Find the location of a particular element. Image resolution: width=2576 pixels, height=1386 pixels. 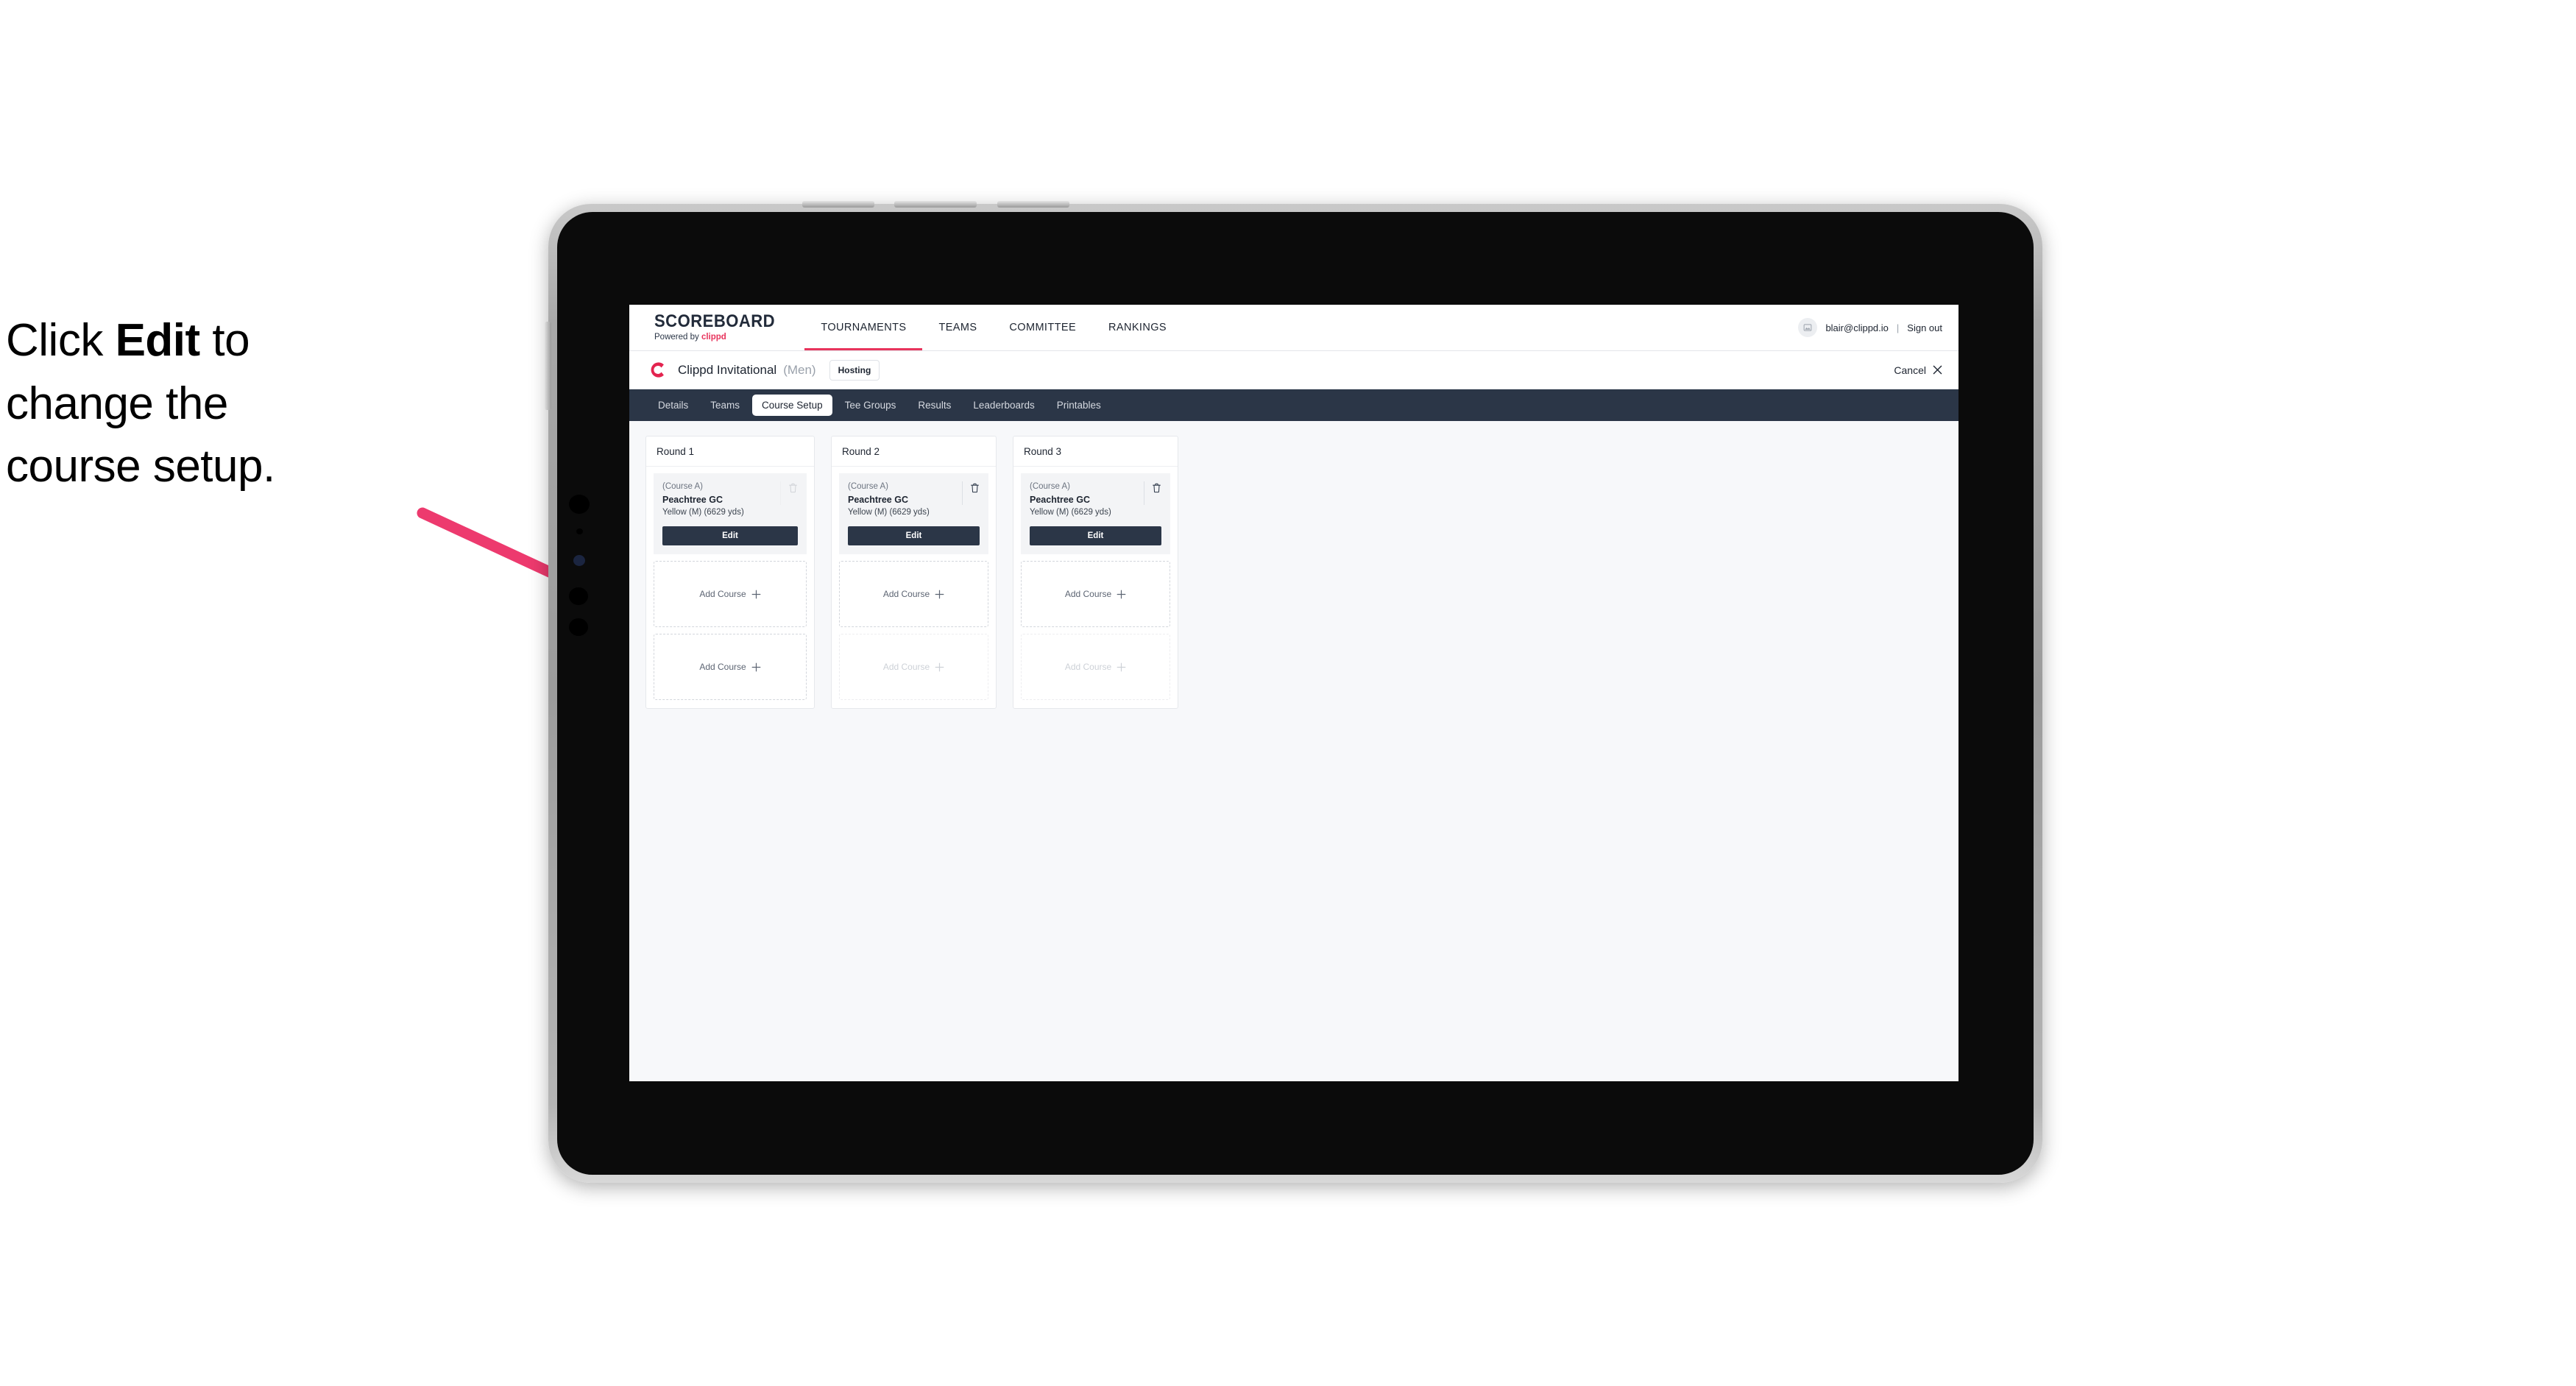

round-1-course-label: (Course A) is located at coordinates (682, 487).